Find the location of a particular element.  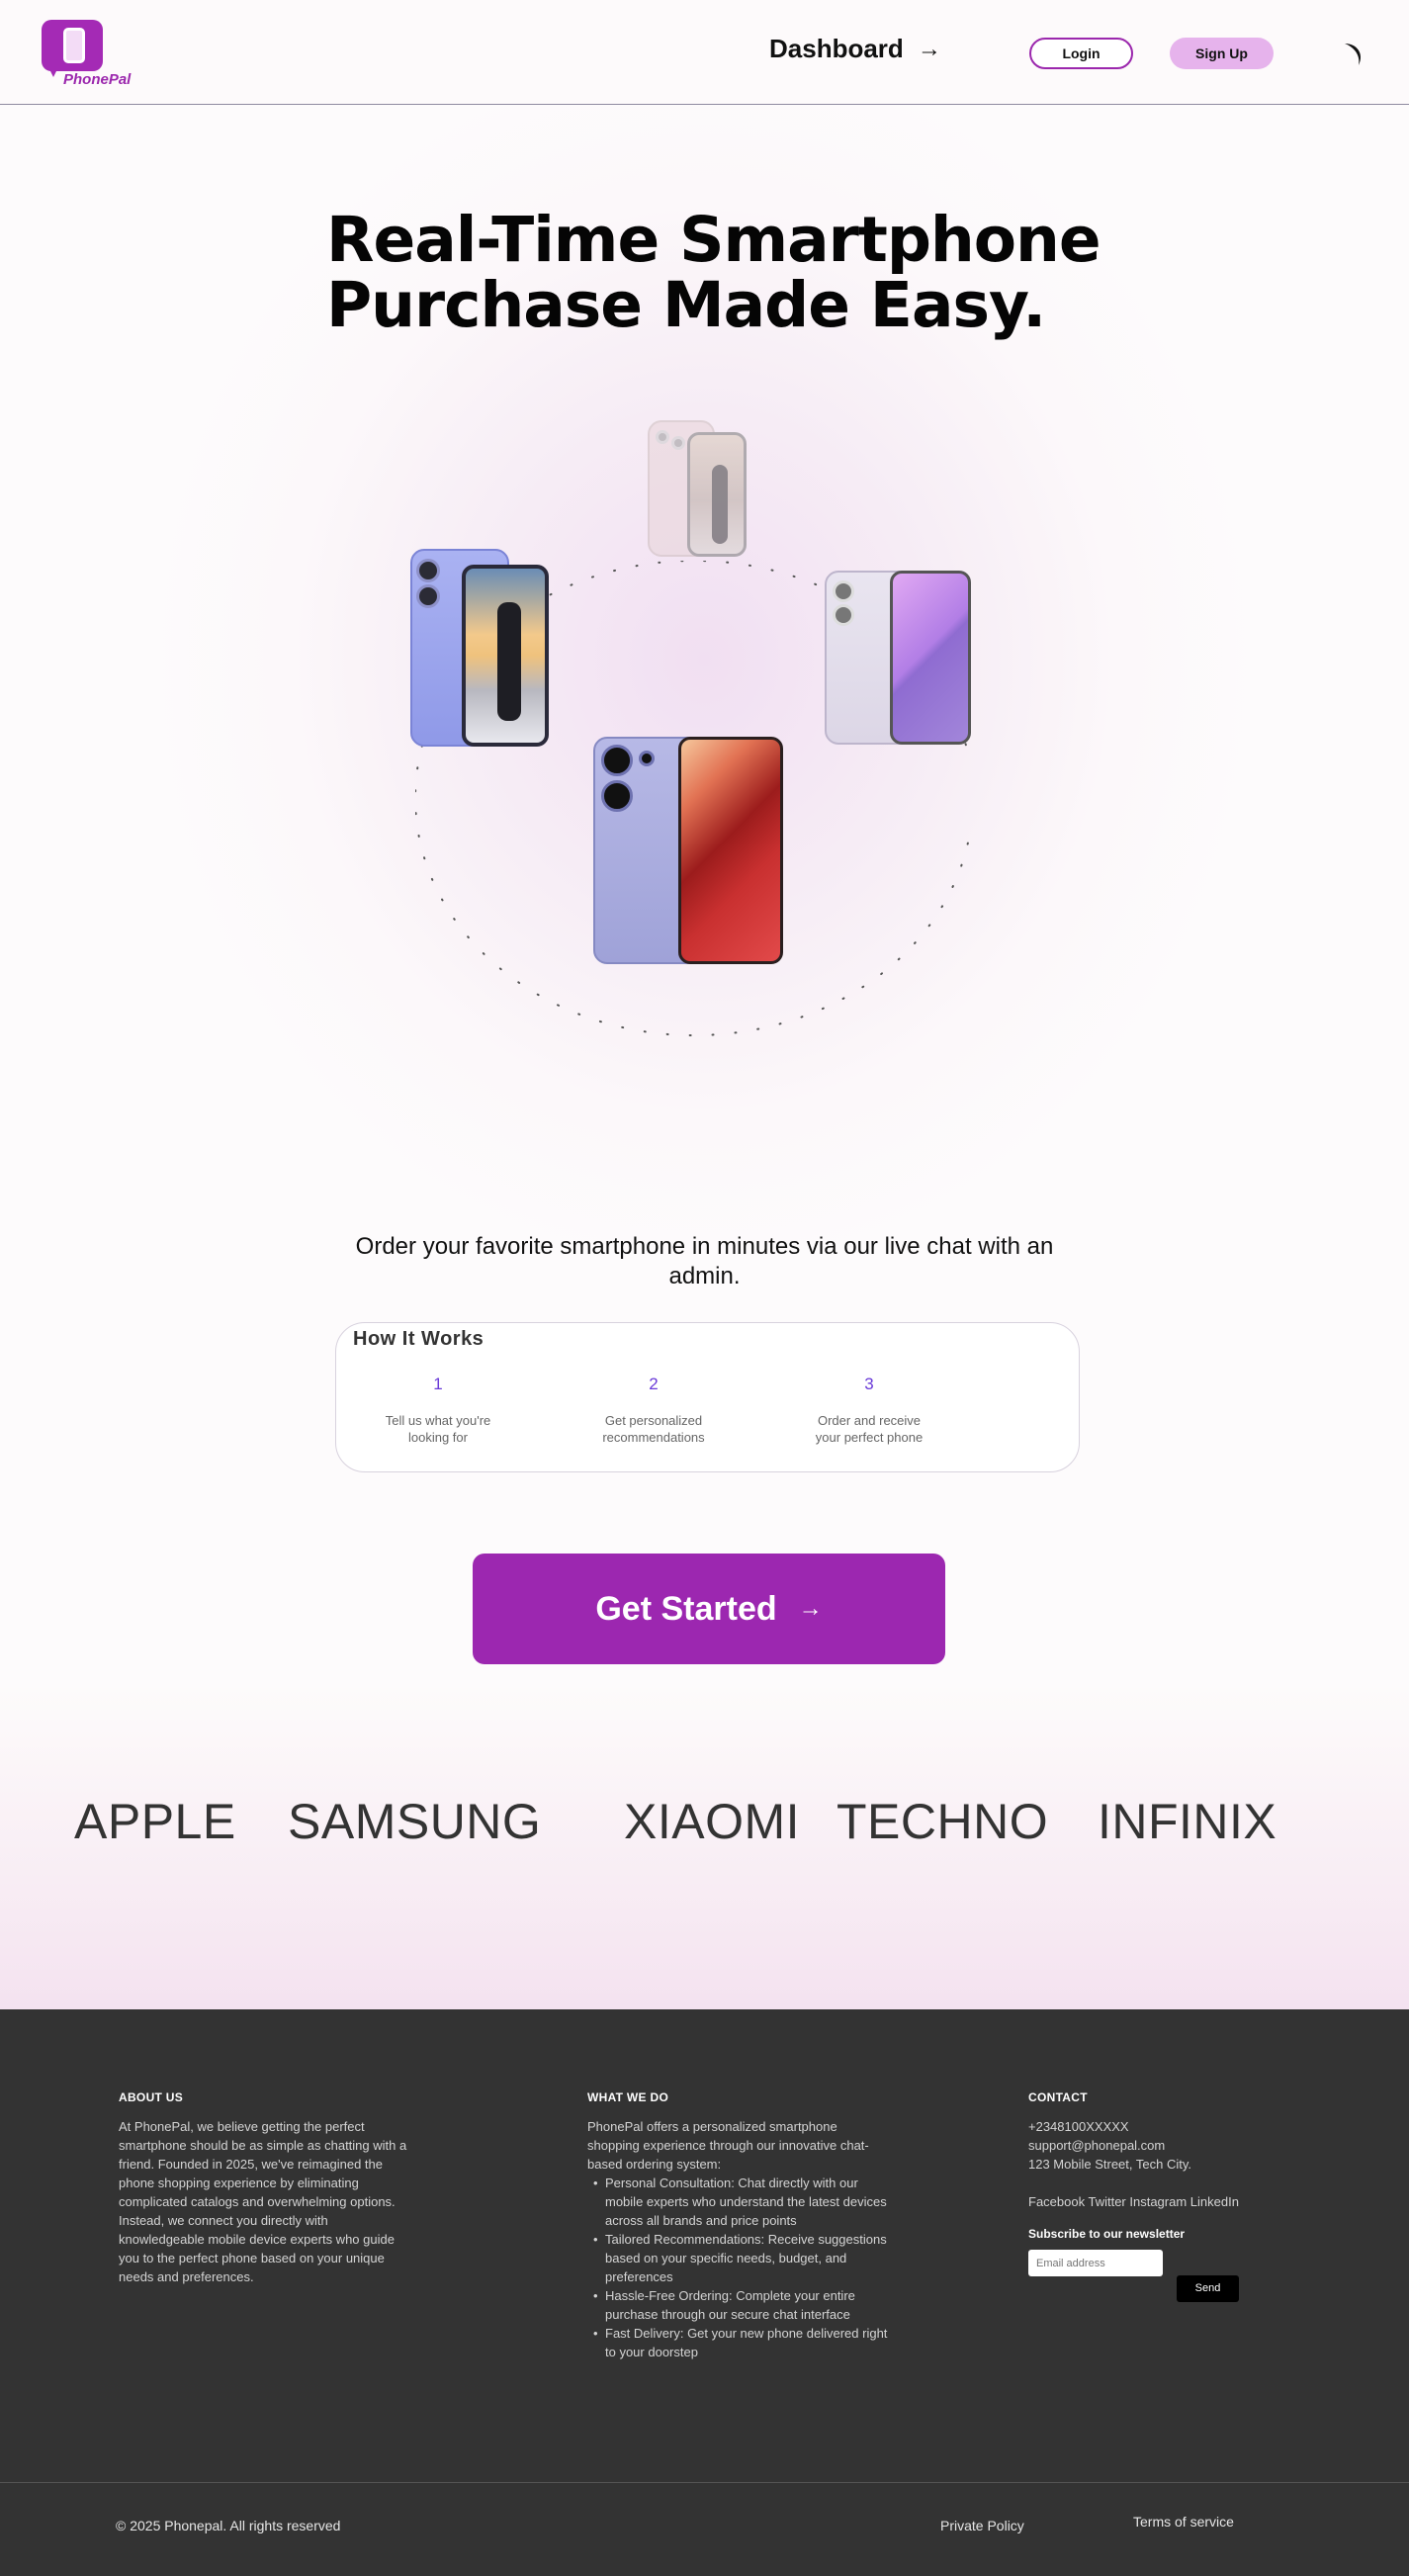

step-1: 1 Tell us what you're looking for is located at coordinates (438, 1410).